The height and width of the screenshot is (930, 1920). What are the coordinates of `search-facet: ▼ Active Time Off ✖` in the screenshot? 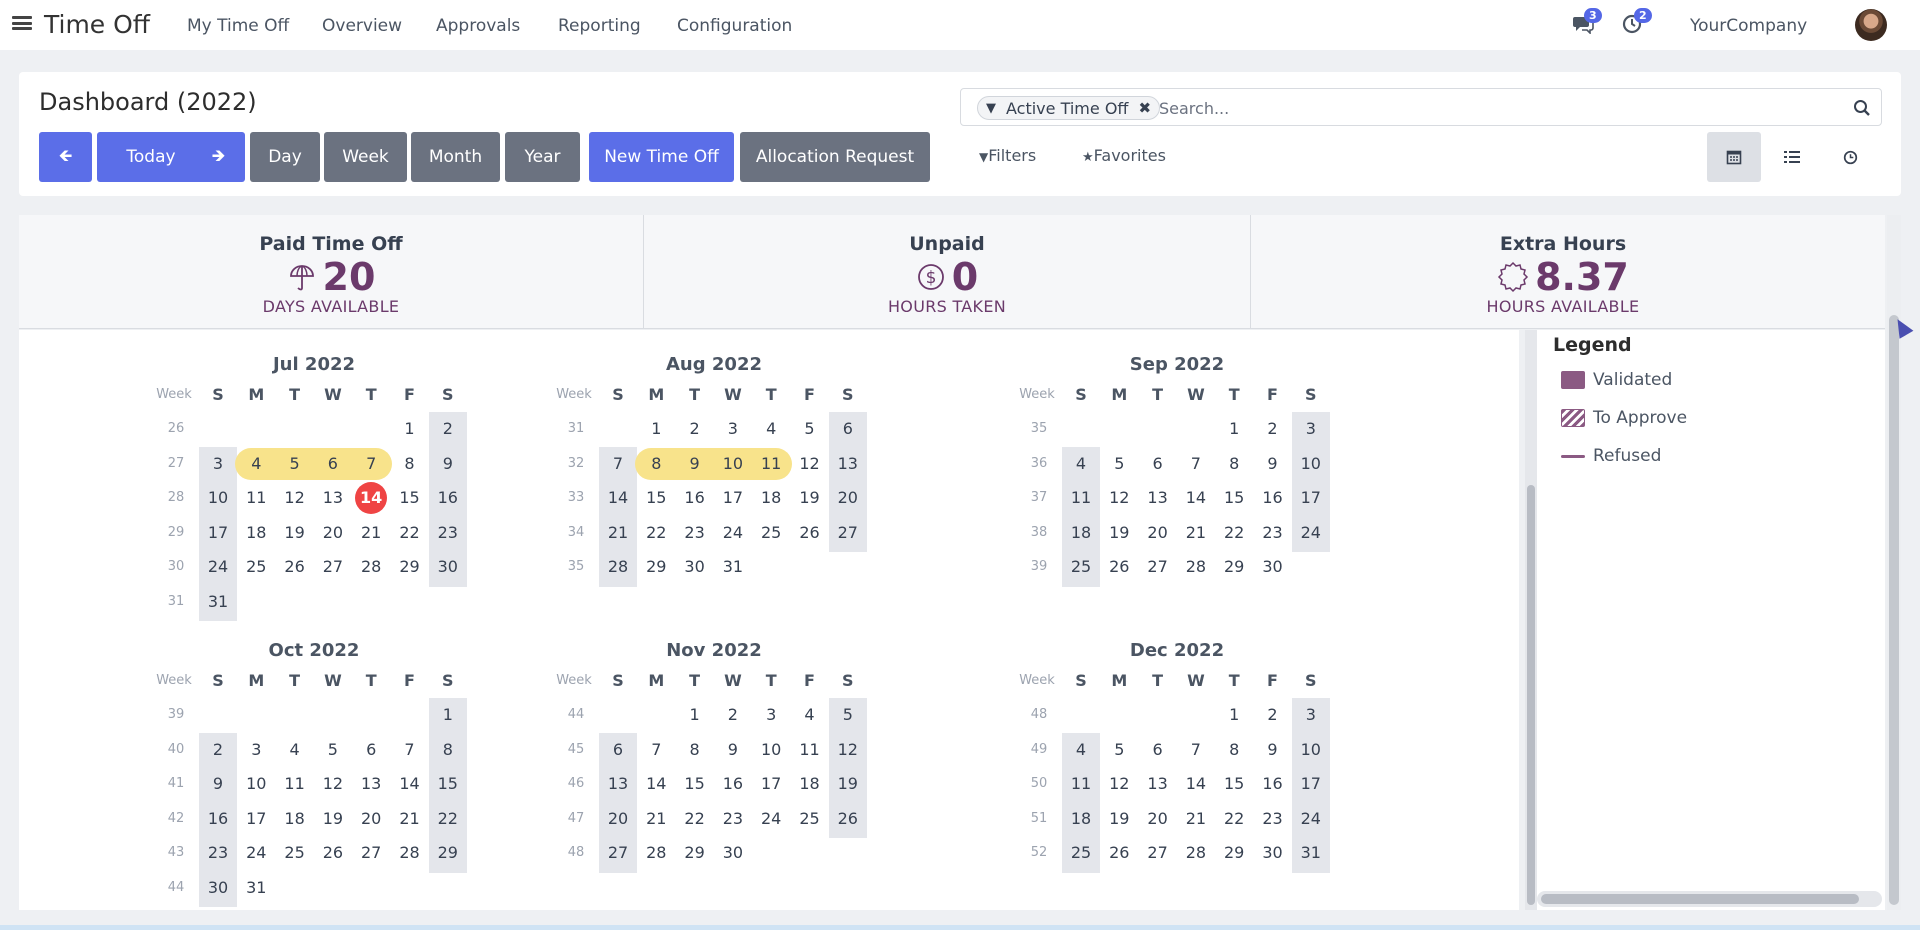 It's located at (1069, 108).